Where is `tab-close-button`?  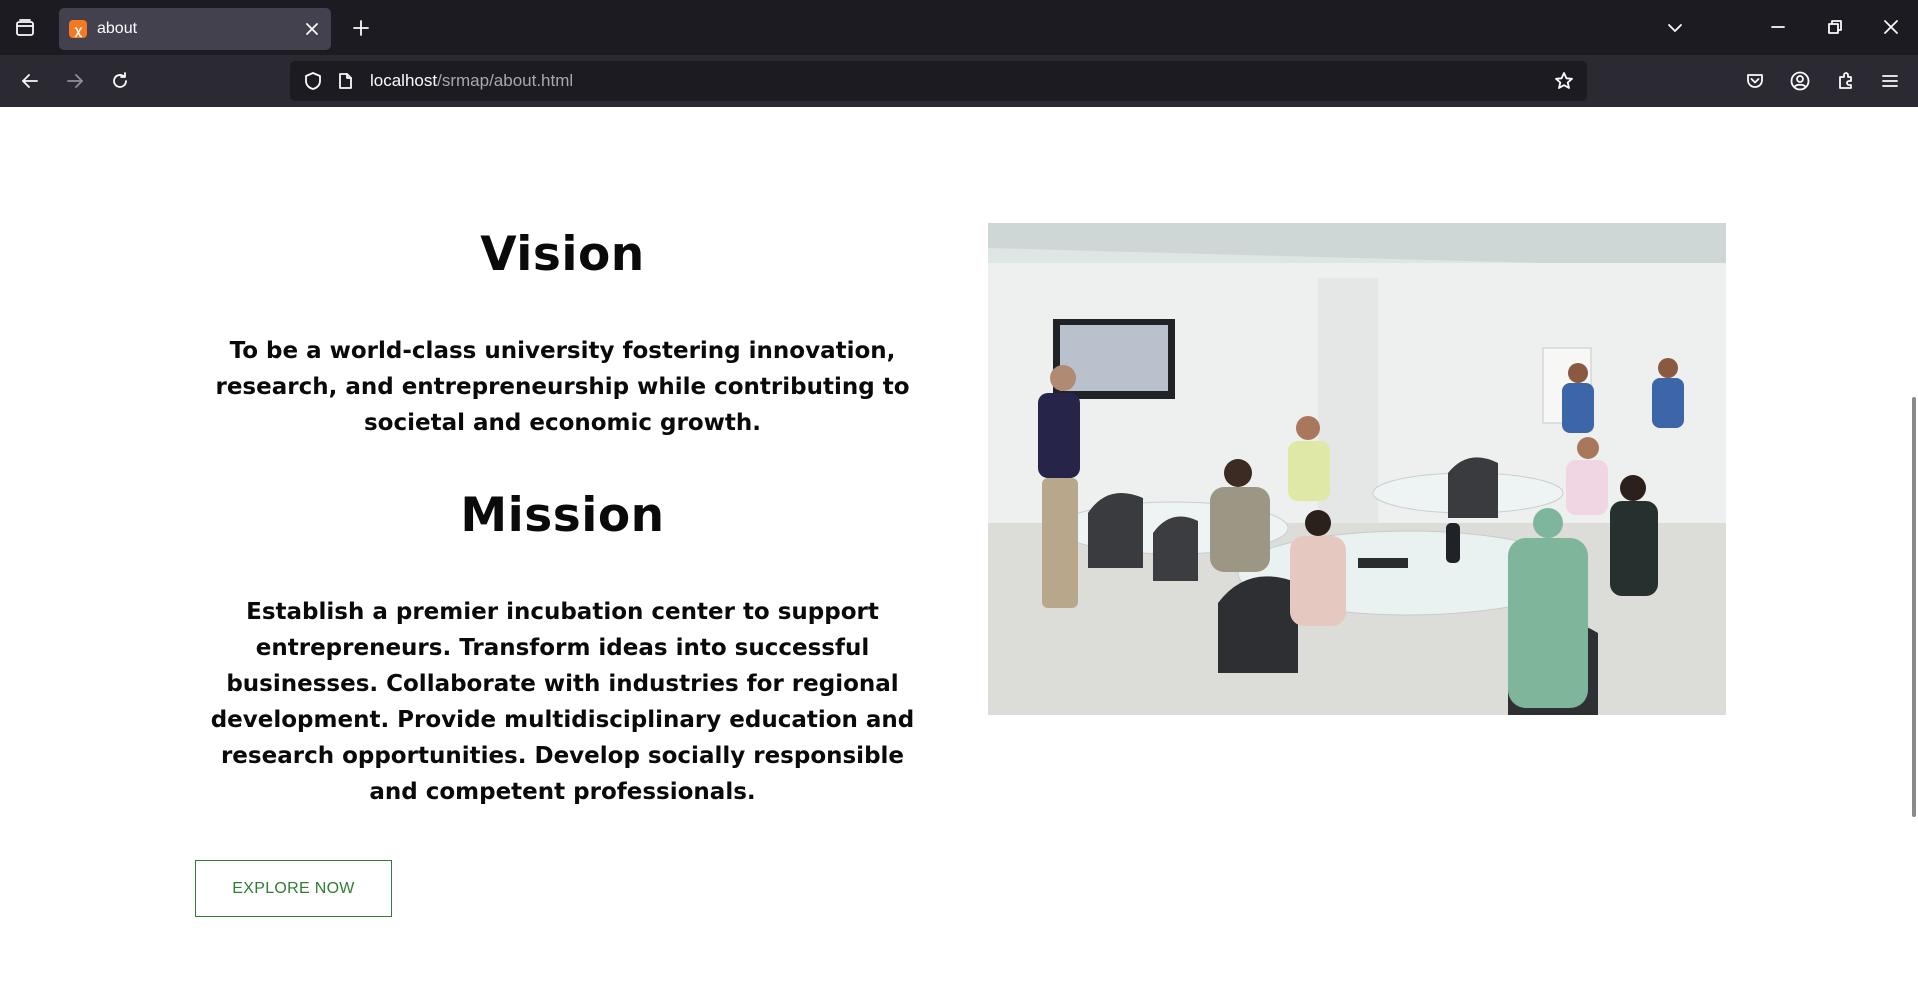
tab-close-button is located at coordinates (312, 29).